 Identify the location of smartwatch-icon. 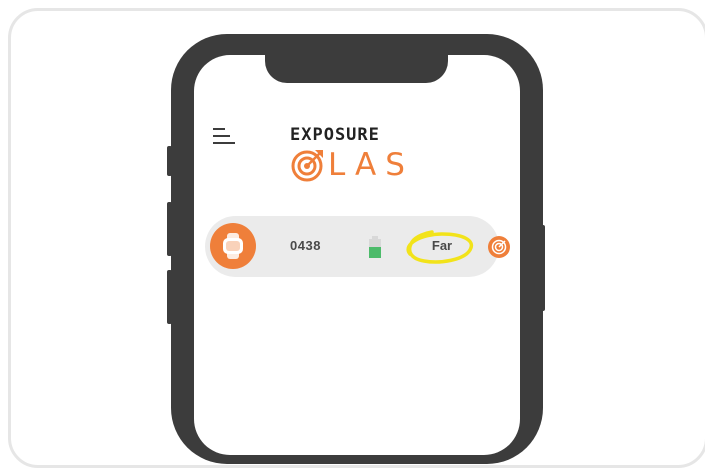
(233, 246).